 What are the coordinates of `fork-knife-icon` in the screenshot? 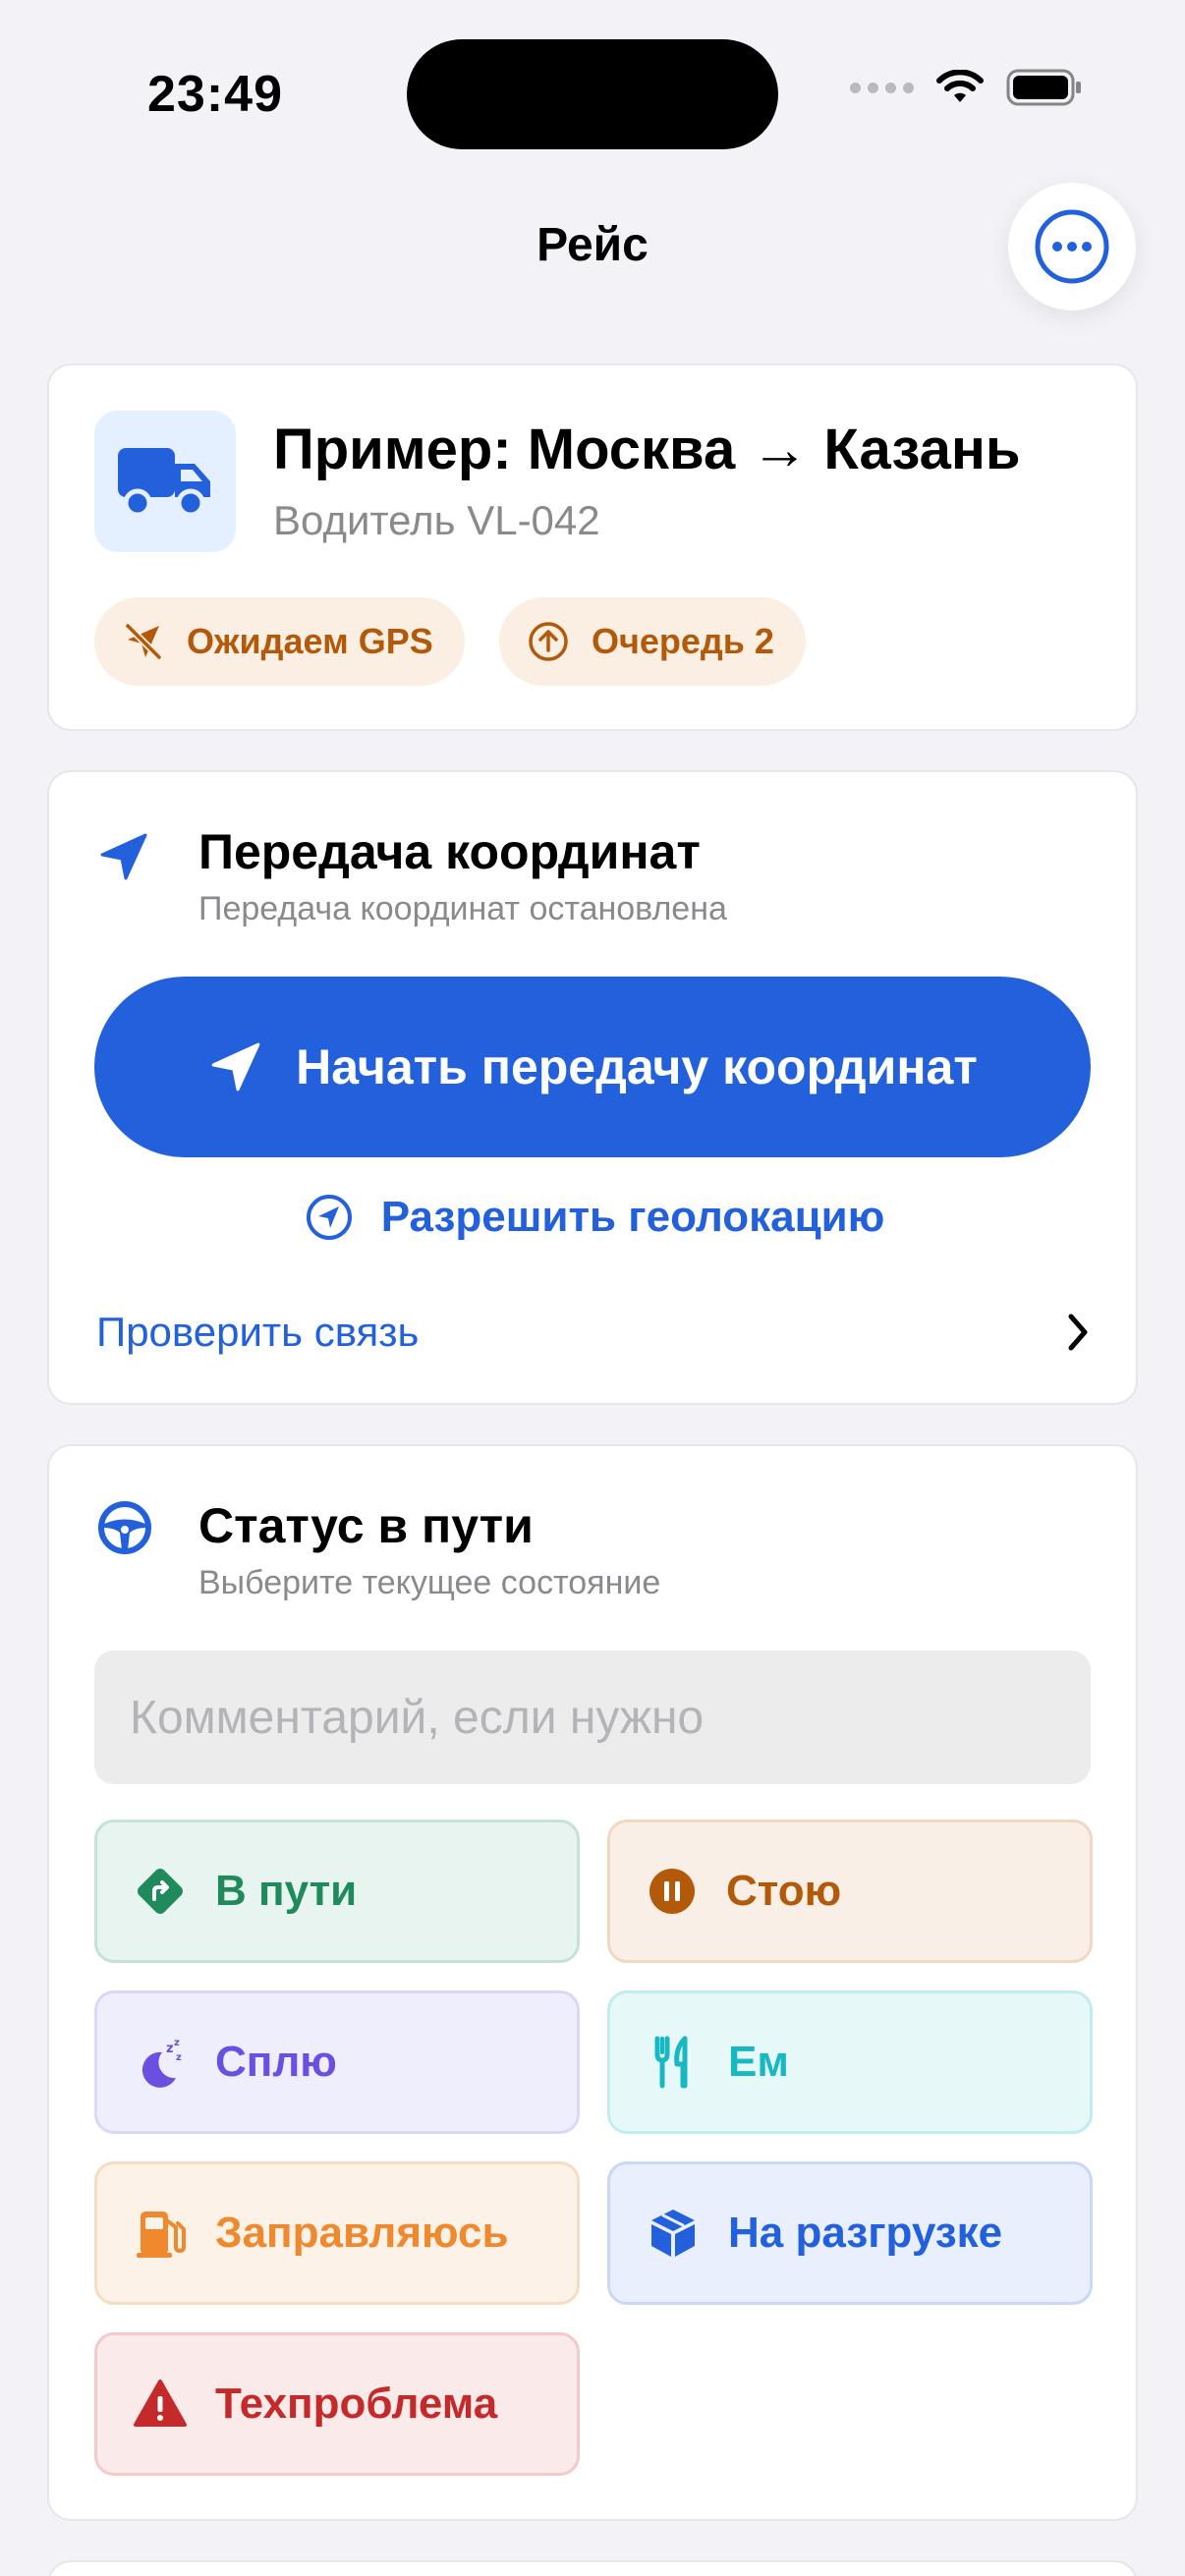 It's located at (671, 2062).